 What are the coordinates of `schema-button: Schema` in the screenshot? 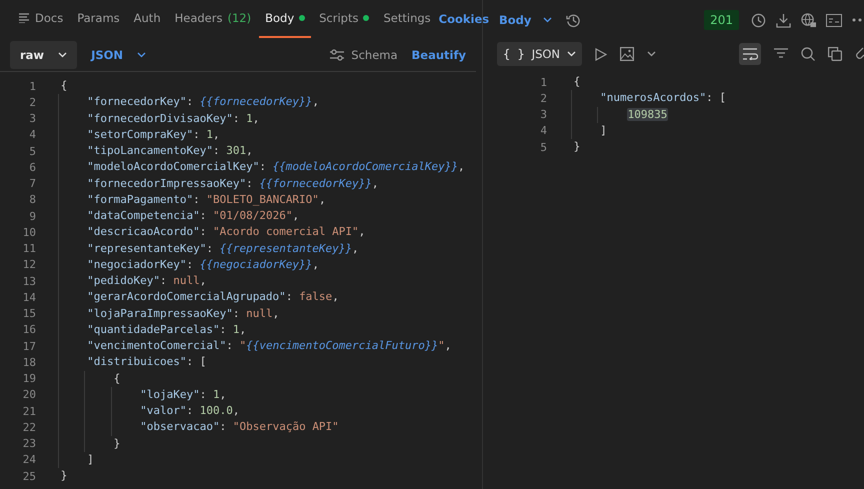 It's located at (364, 55).